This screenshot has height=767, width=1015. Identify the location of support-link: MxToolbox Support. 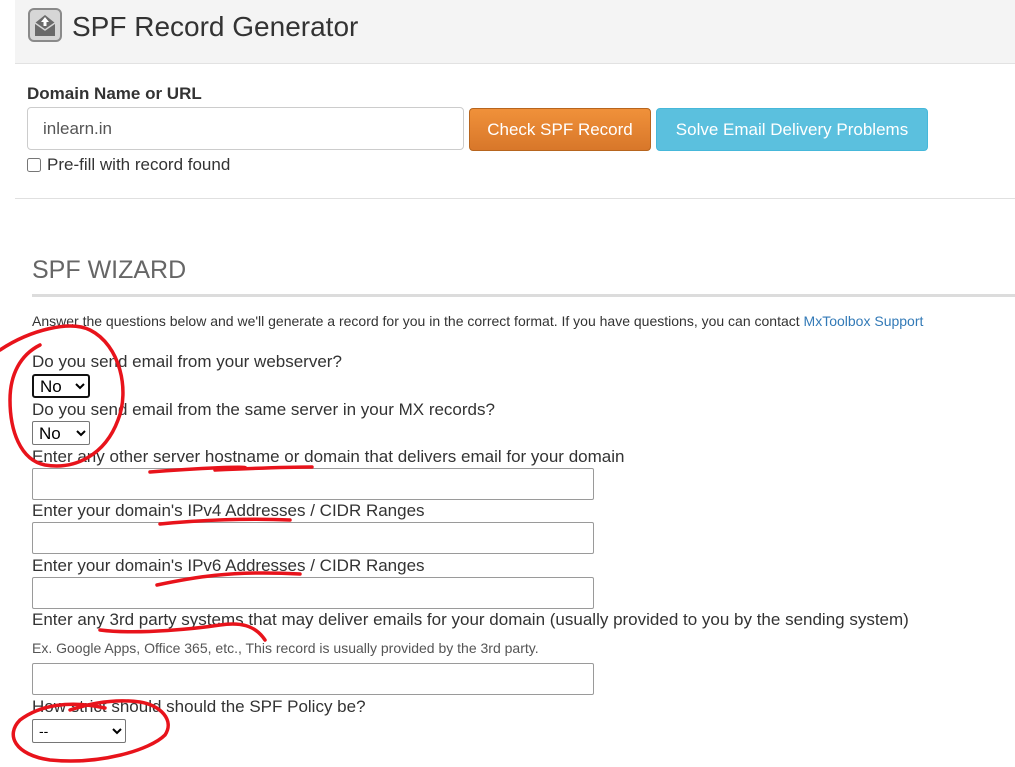
(864, 321).